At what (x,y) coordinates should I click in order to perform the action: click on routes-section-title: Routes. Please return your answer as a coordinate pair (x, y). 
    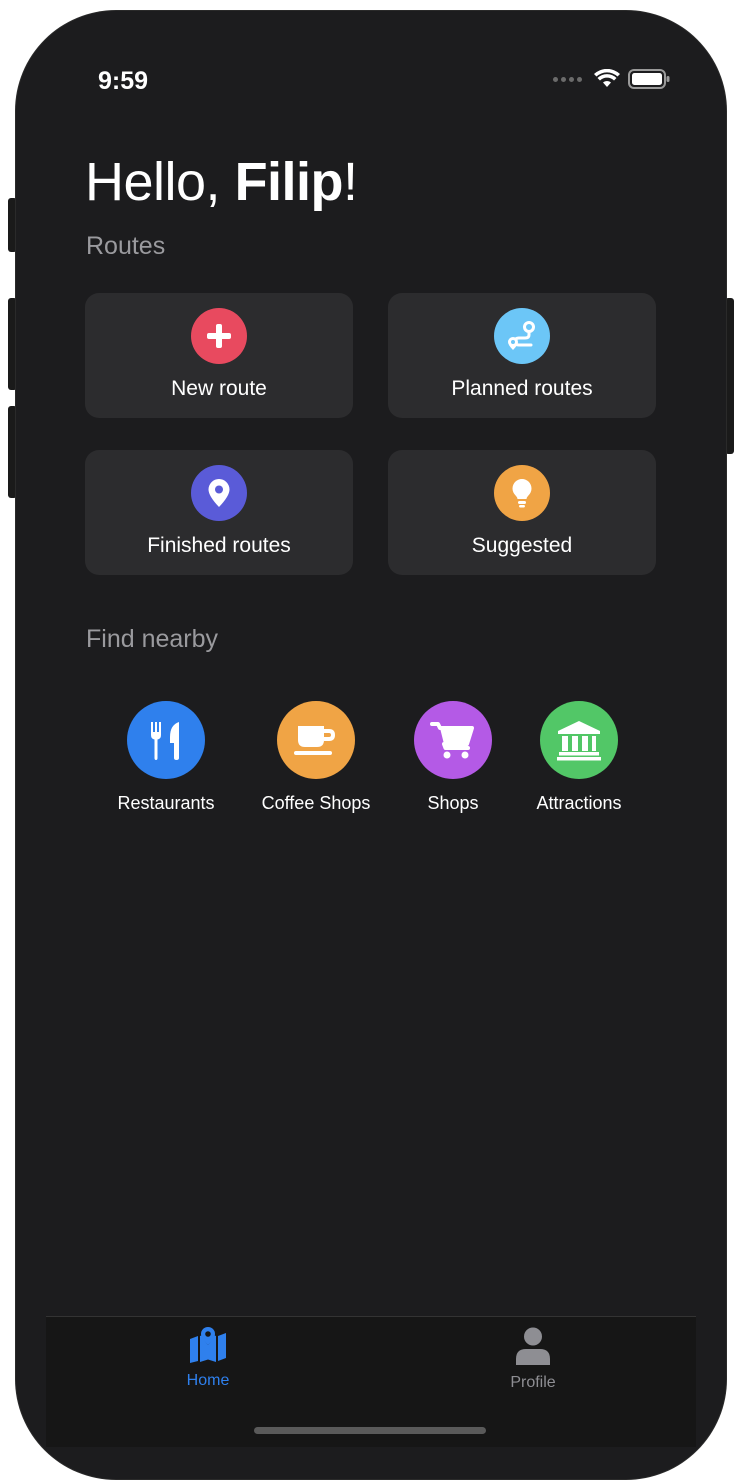
    Looking at the image, I should click on (126, 246).